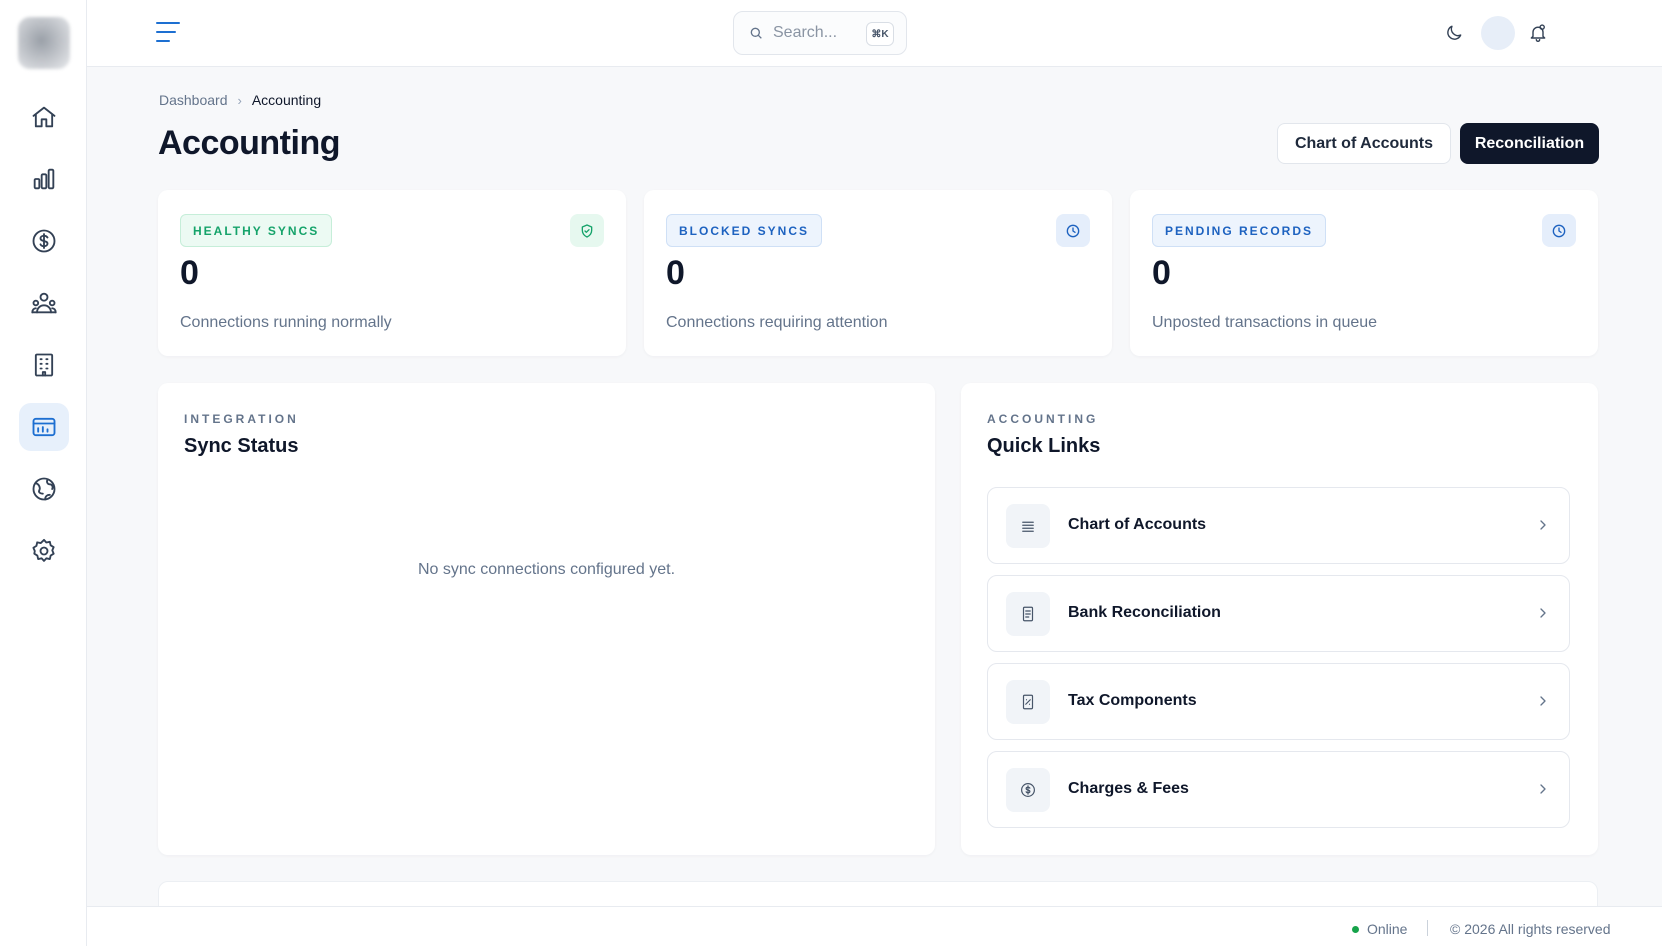 This screenshot has width=1662, height=946. Describe the element at coordinates (44, 489) in the screenshot. I see `globe-icon` at that location.